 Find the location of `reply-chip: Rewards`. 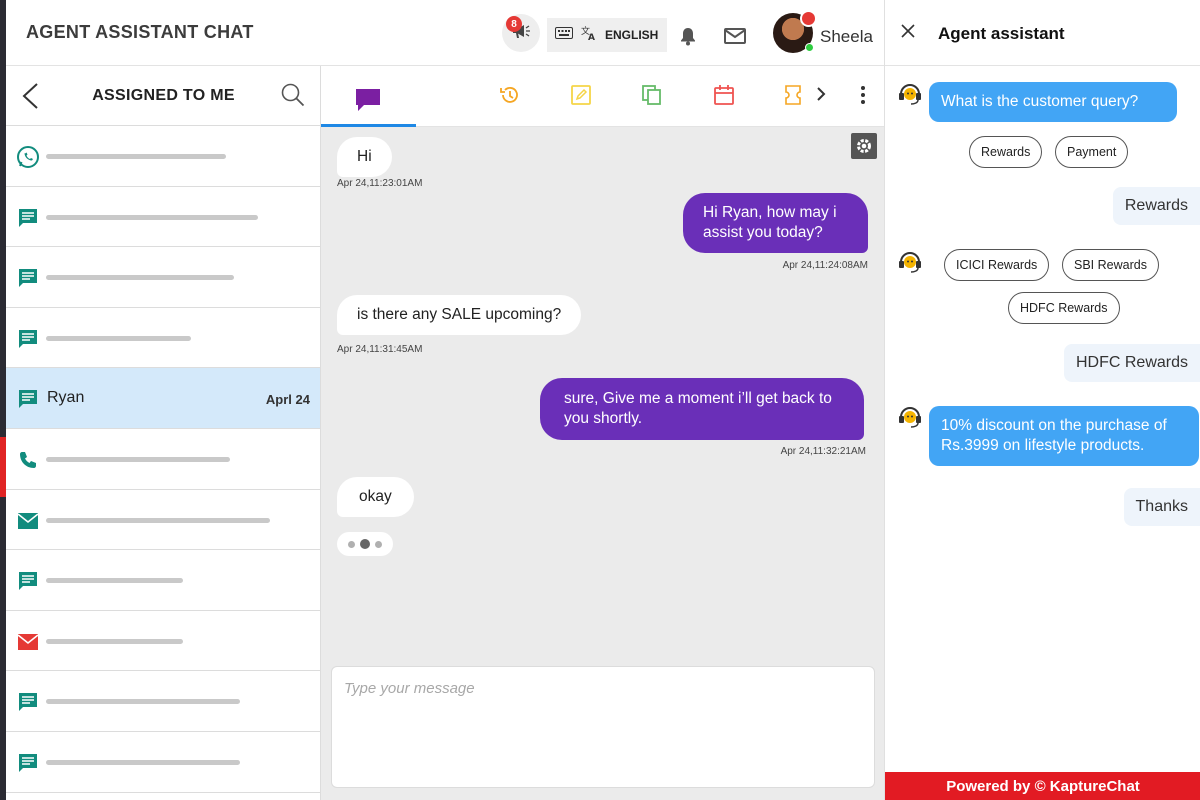

reply-chip: Rewards is located at coordinates (1006, 152).